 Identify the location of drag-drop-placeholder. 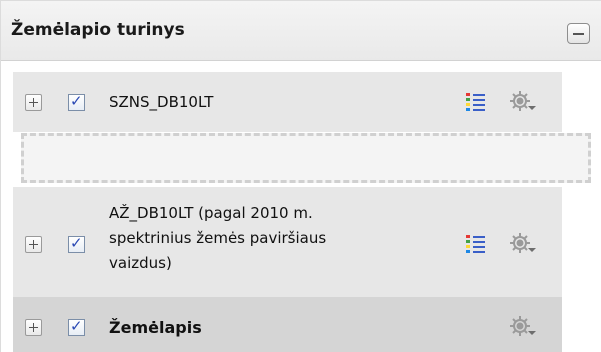
(306, 158).